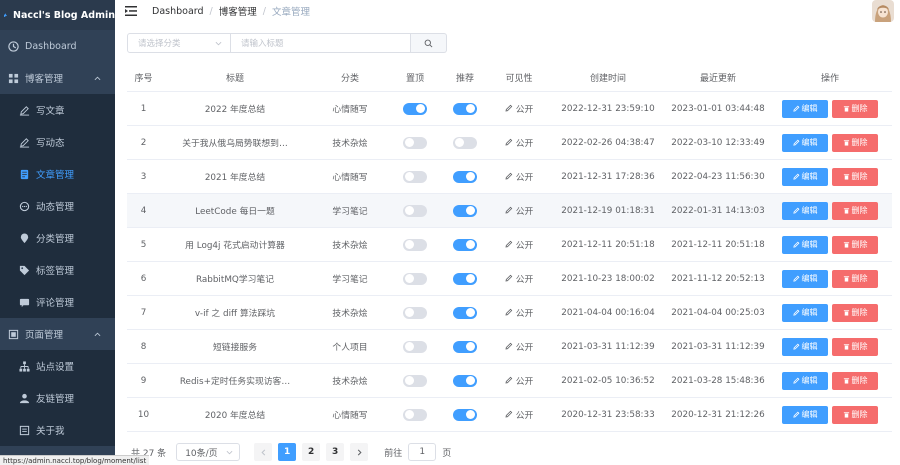  I want to click on sidebar-item-9: 页面管理, so click(57, 334).